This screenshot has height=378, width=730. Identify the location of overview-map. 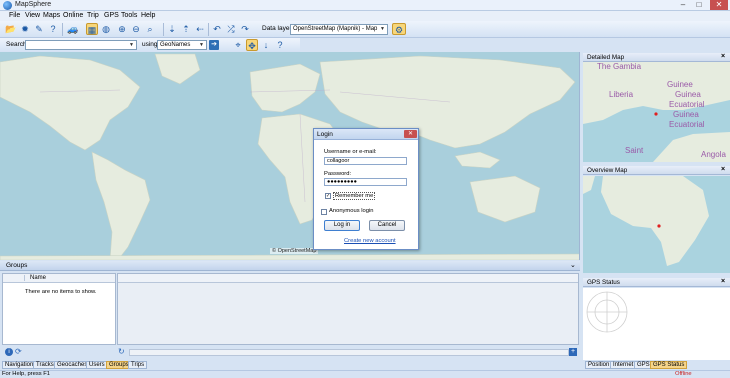
(656, 224).